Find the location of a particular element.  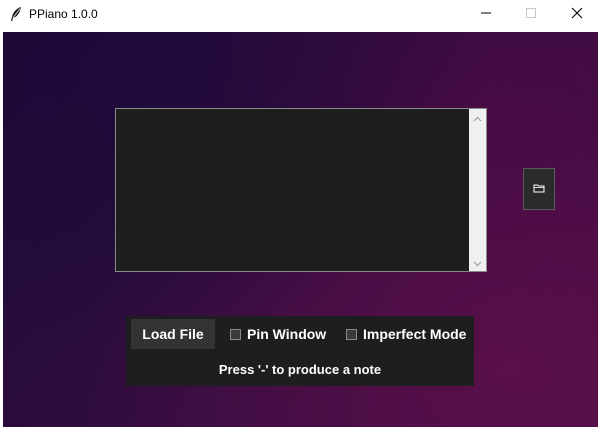

imperfect-mode-box is located at coordinates (351, 334).